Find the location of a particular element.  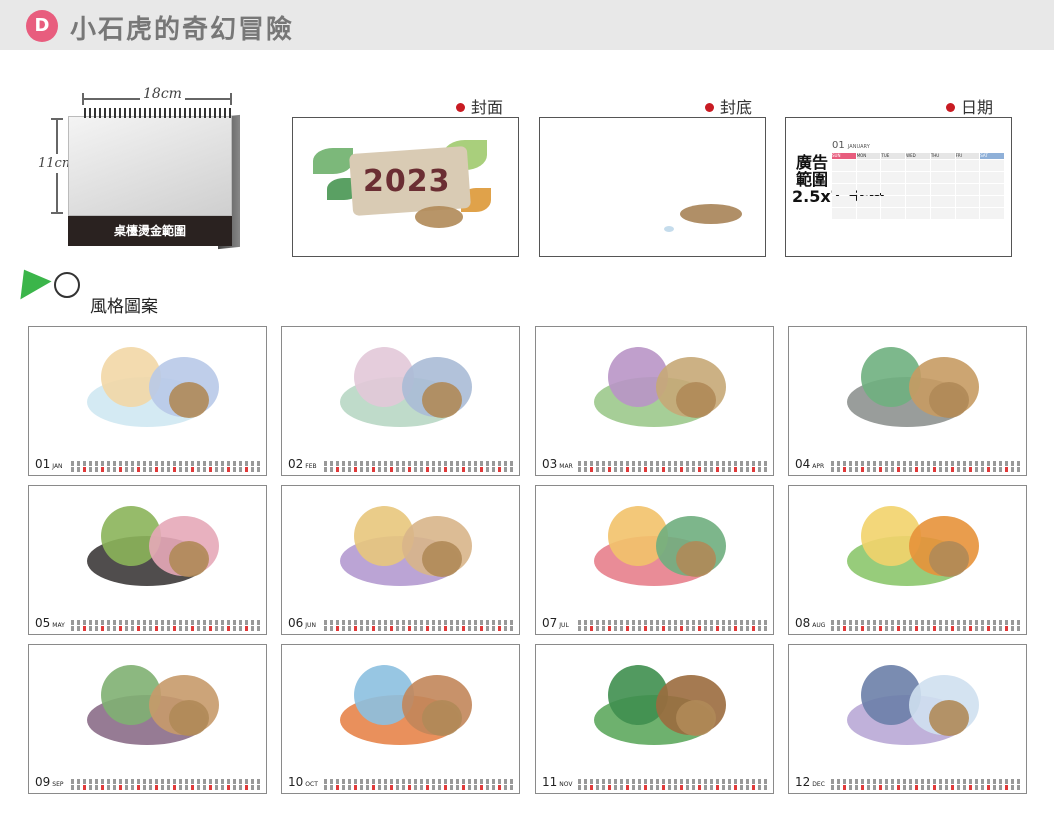

page-title: 小石虎的奇幻冒險 is located at coordinates (182, 30).